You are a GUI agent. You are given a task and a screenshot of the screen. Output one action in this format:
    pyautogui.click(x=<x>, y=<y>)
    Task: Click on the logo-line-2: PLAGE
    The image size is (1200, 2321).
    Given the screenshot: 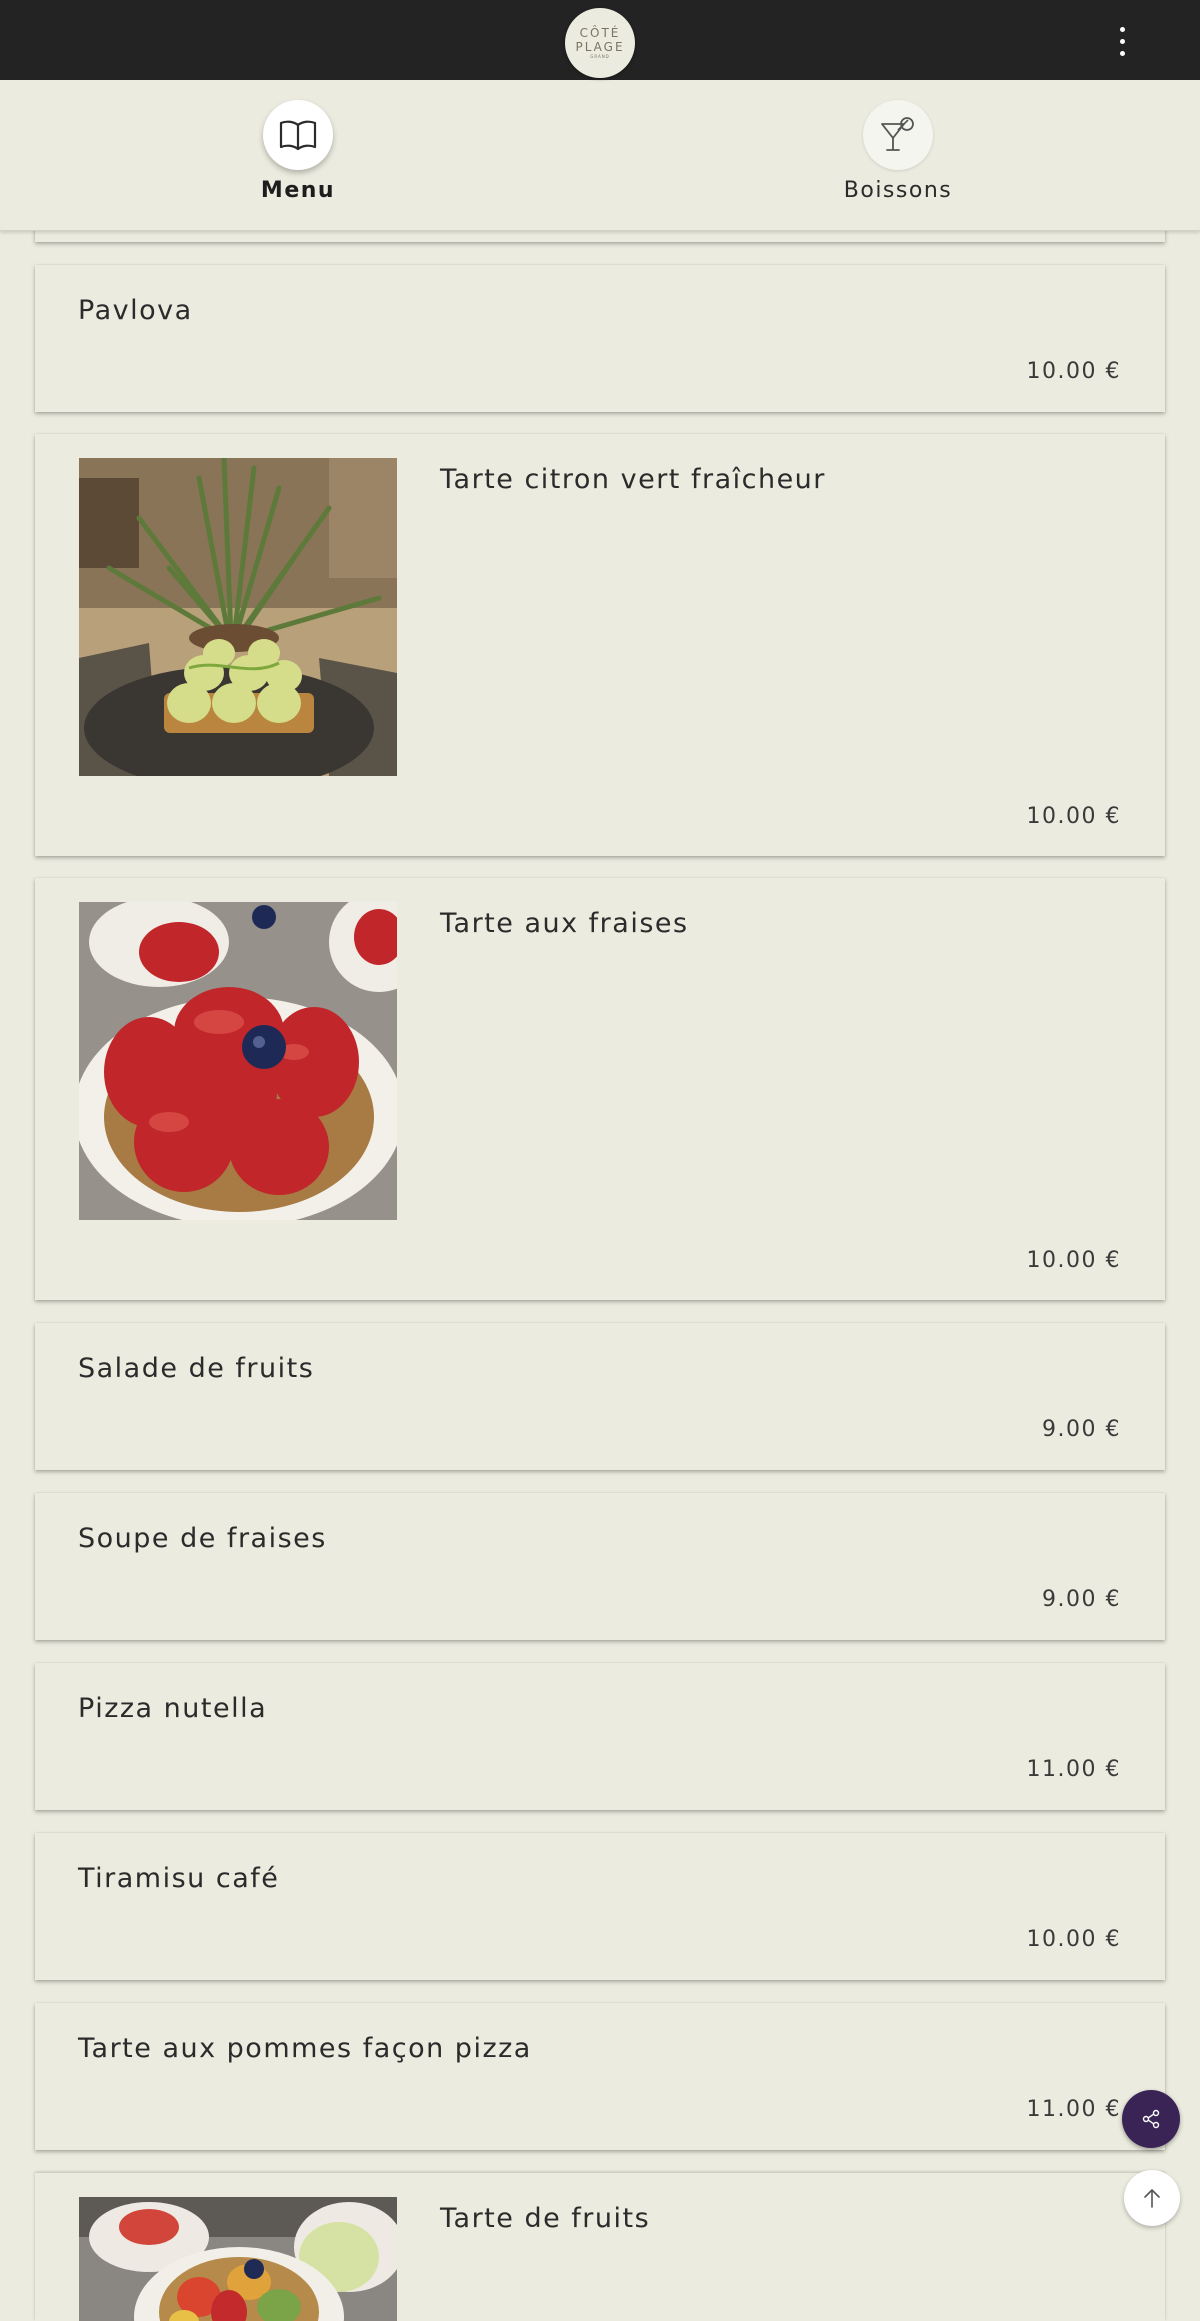 What is the action you would take?
    pyautogui.click(x=600, y=47)
    